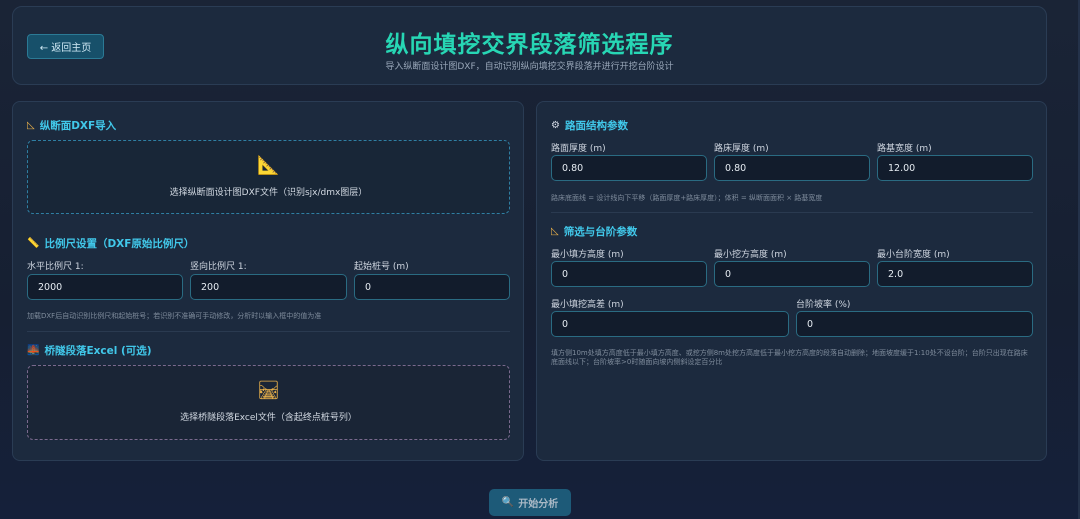 This screenshot has width=1080, height=519. I want to click on step-slope-input: 0, so click(914, 324).